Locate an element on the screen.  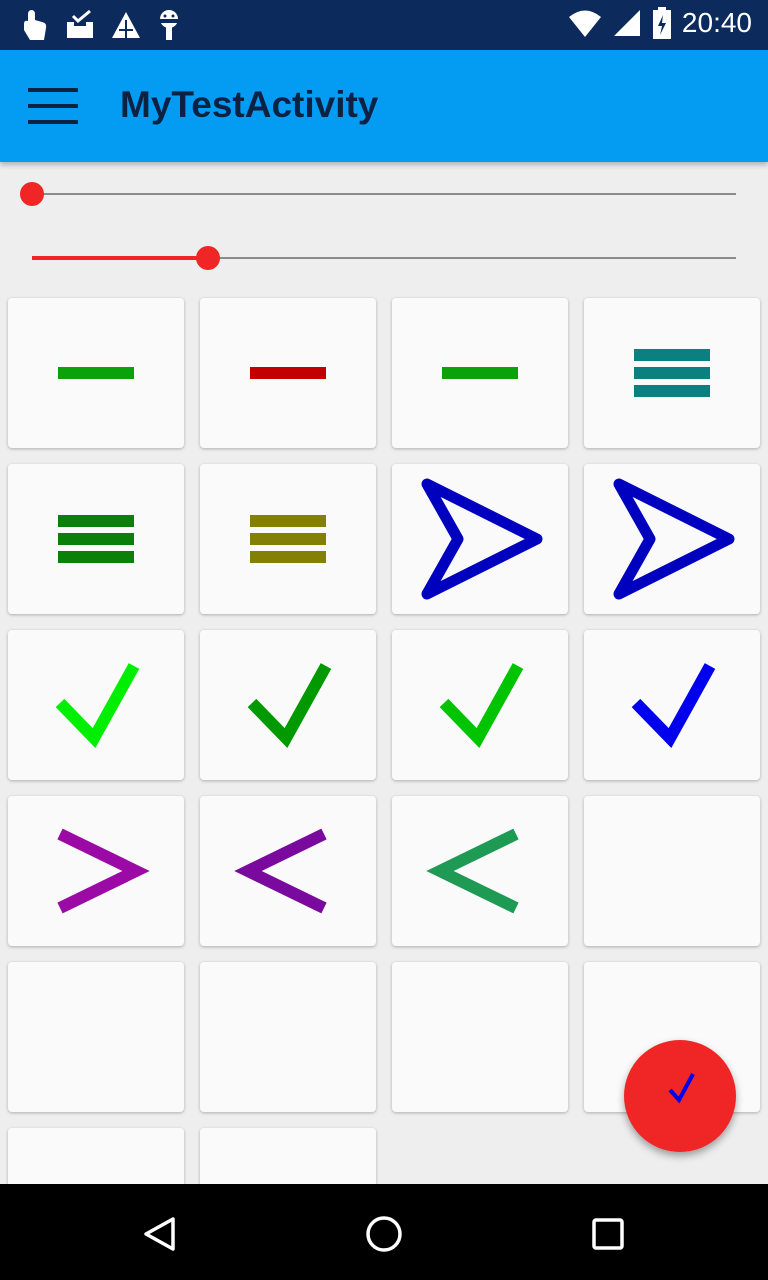
home-icon is located at coordinates (384, 1234).